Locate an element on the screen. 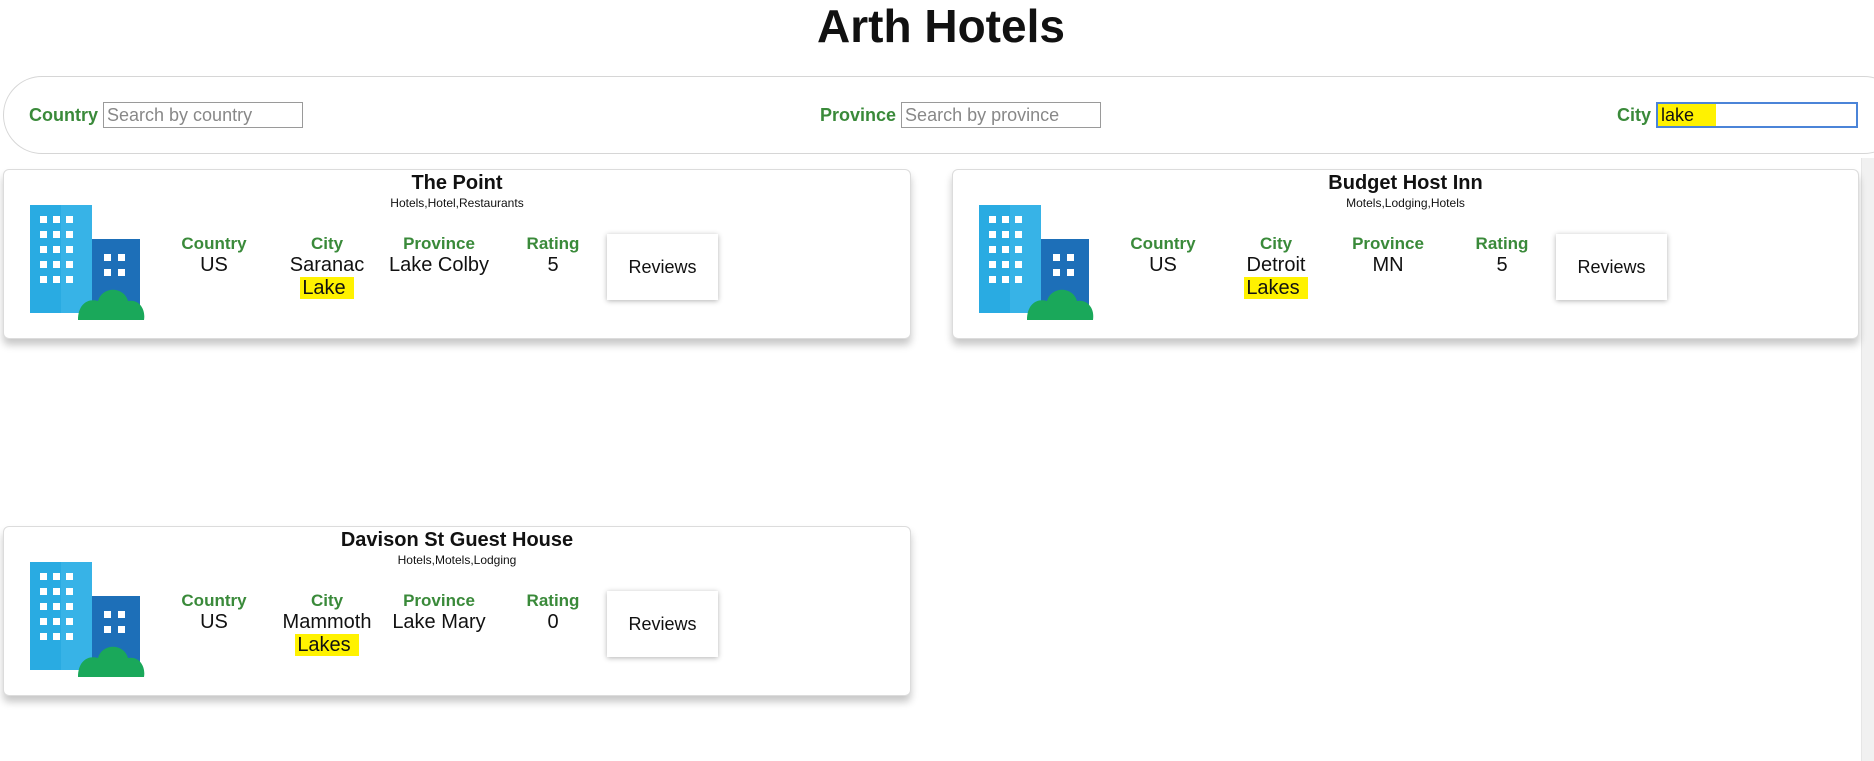 This screenshot has width=1874, height=761. hotel-name: Davison St Guest House is located at coordinates (457, 540).